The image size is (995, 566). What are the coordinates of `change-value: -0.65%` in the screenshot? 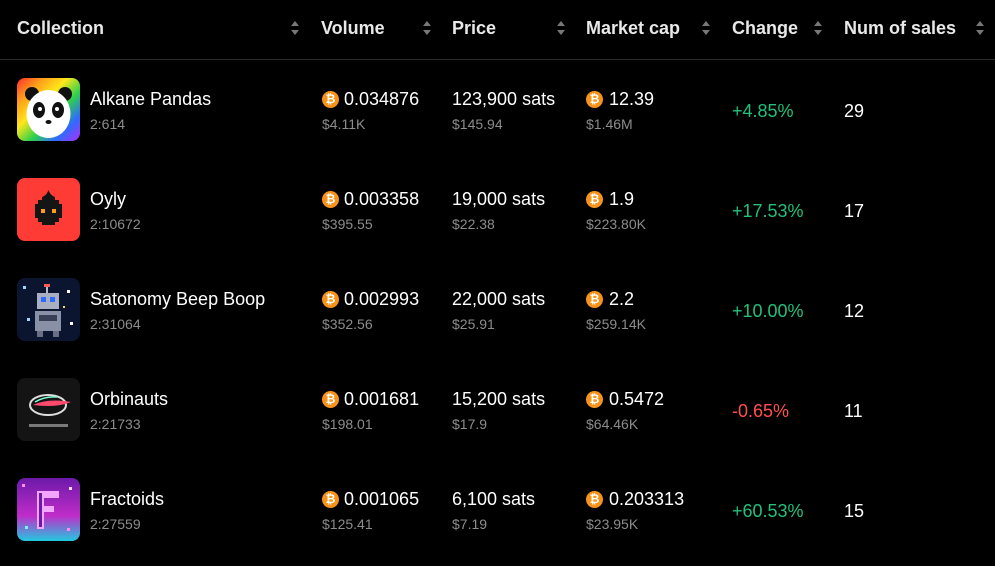 It's located at (761, 411).